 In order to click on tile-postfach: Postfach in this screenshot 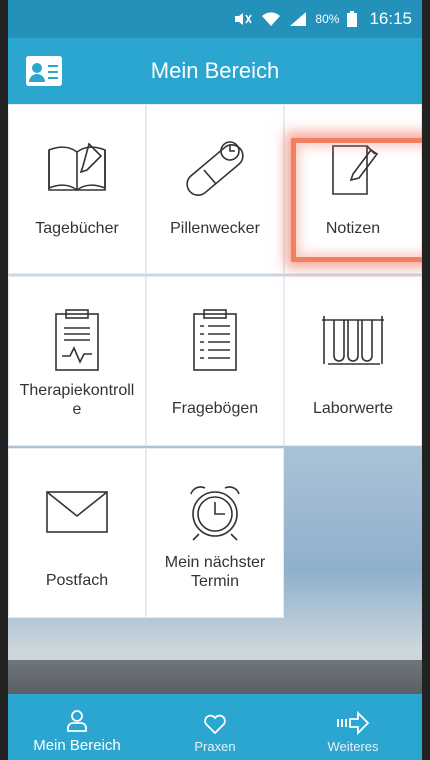, I will do `click(77, 533)`.